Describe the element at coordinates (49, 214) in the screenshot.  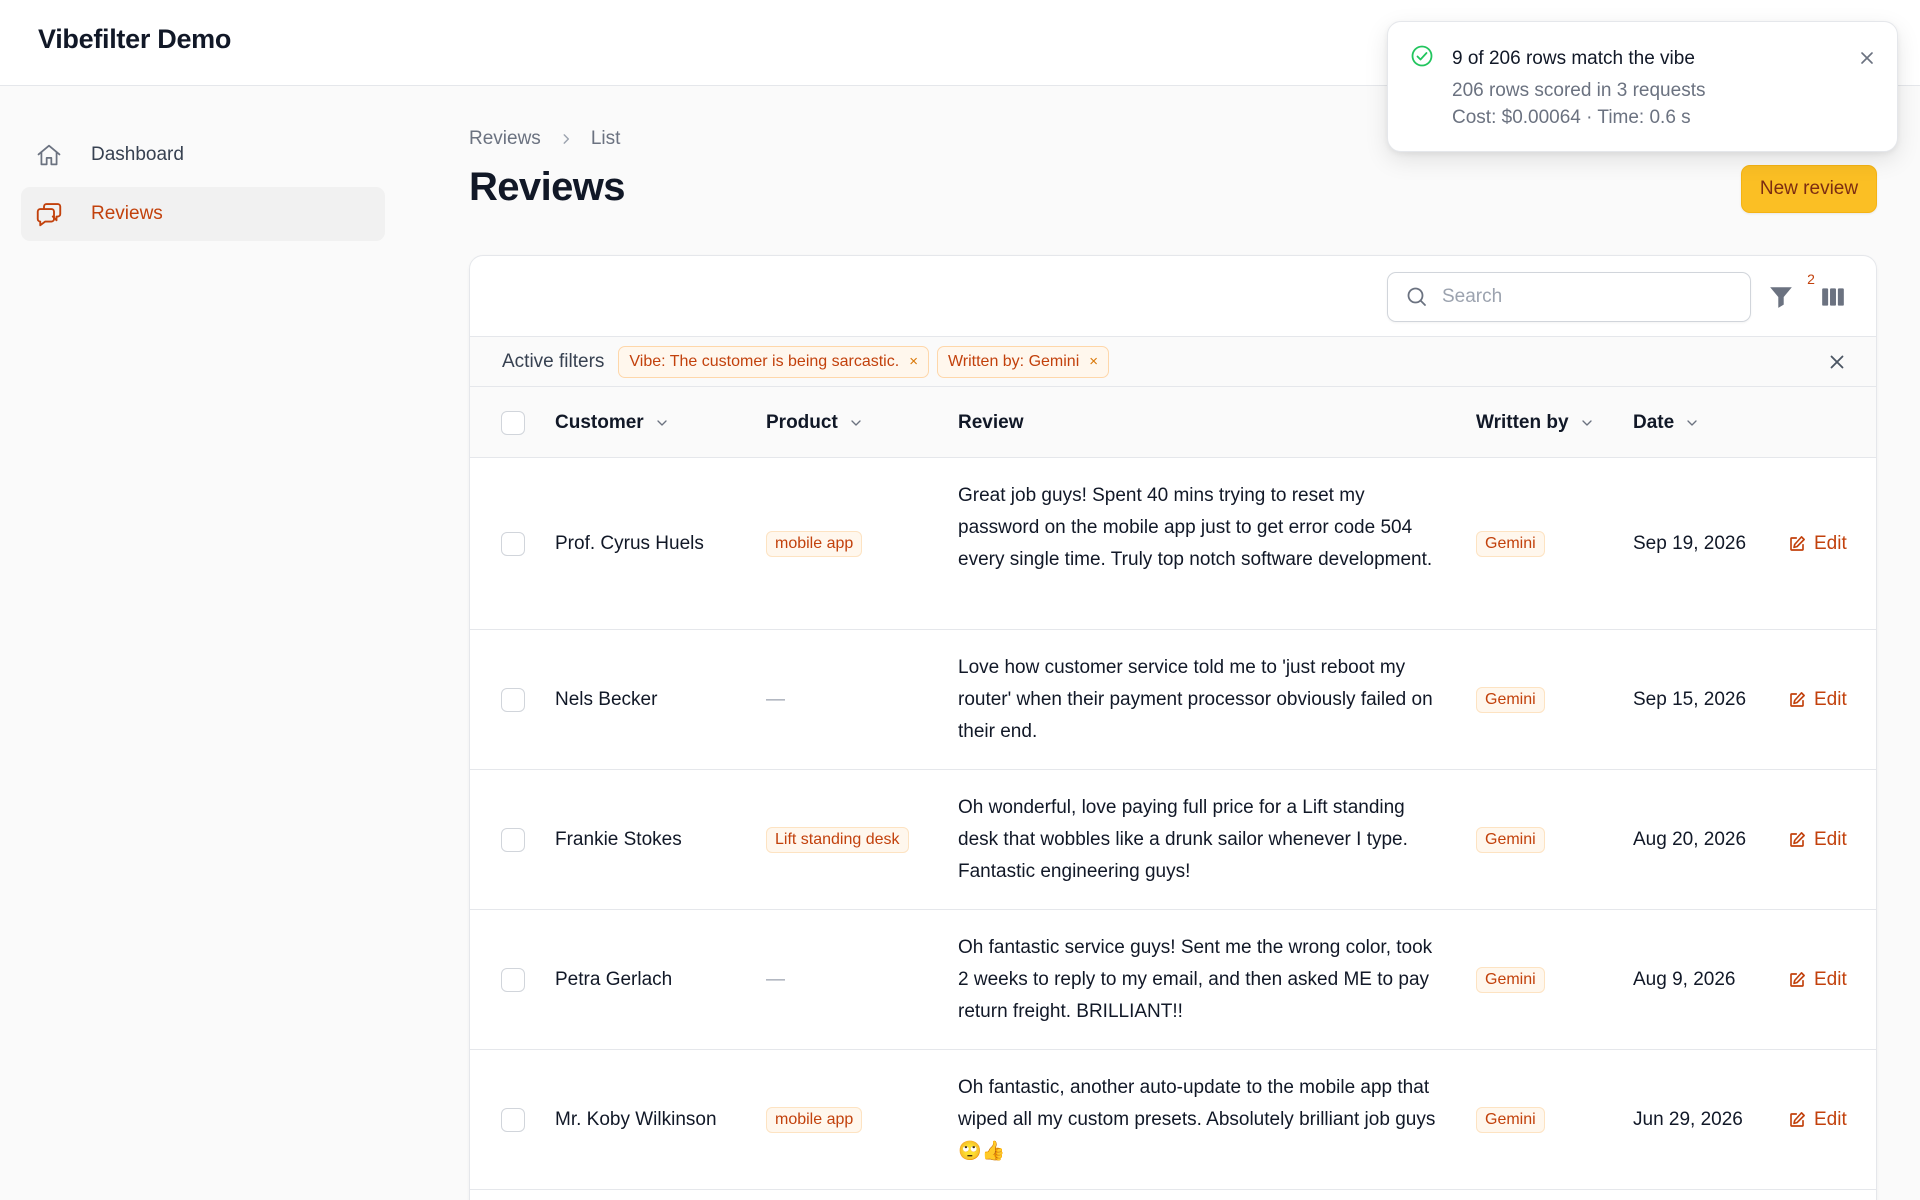
I see `chat-bubbles-icon` at that location.